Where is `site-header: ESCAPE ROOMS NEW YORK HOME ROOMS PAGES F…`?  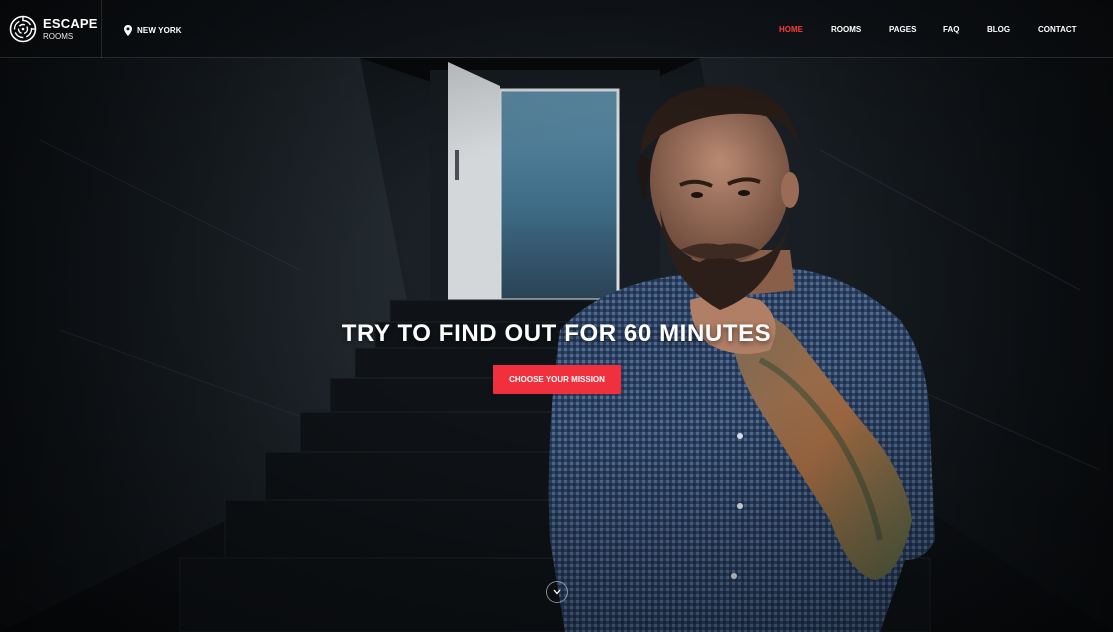 site-header: ESCAPE ROOMS NEW YORK HOME ROOMS PAGES F… is located at coordinates (556, 29).